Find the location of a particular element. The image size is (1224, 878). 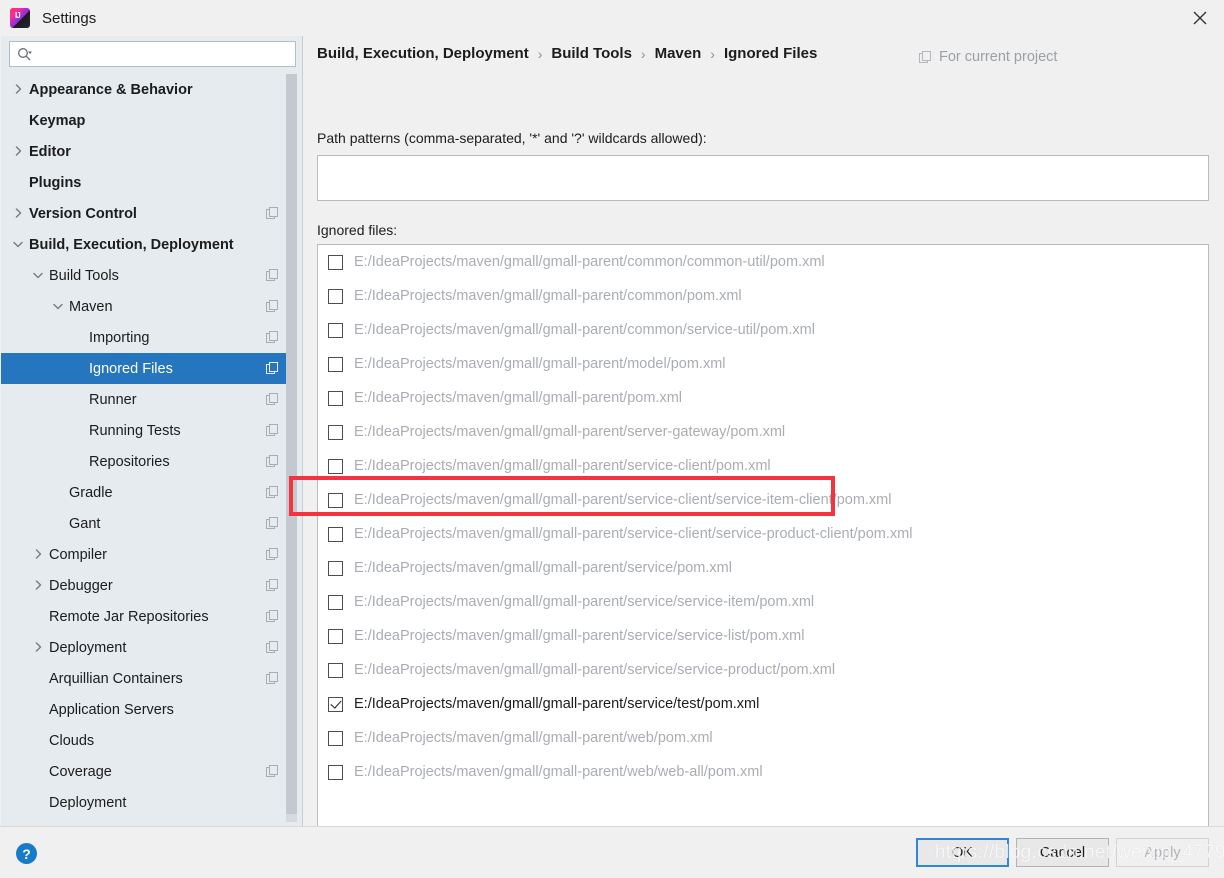

sidebar-item-label: Gradle is located at coordinates (91, 492).